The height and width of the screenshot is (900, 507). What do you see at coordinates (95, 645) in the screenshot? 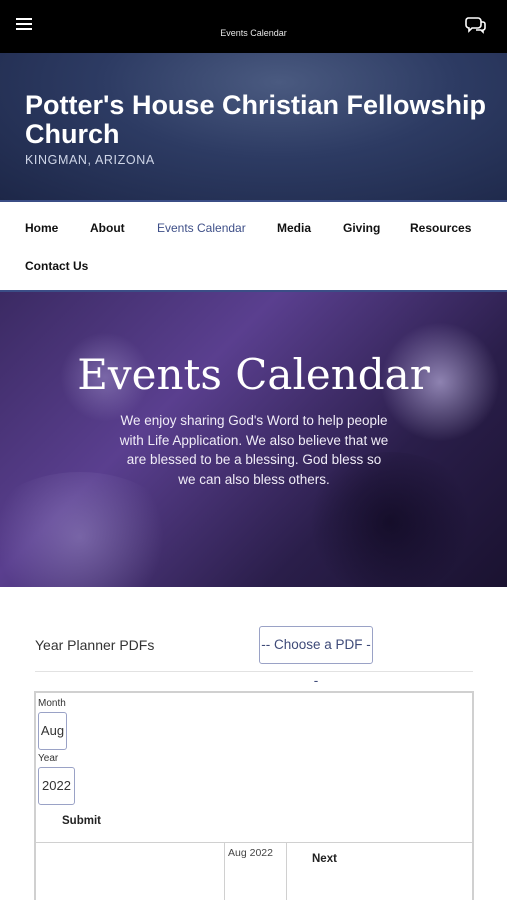
I see `year-planner-label: Year Planner PDFs` at bounding box center [95, 645].